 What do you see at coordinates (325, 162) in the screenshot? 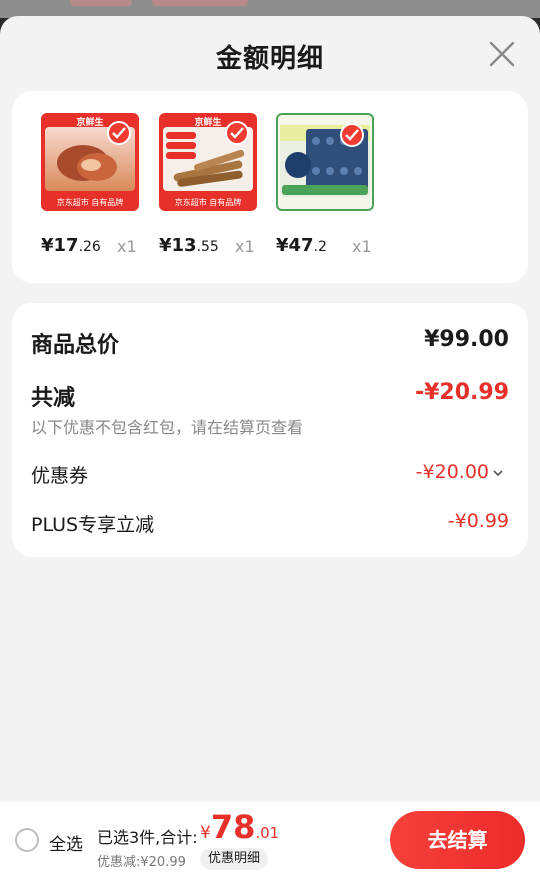
I see `product-image` at bounding box center [325, 162].